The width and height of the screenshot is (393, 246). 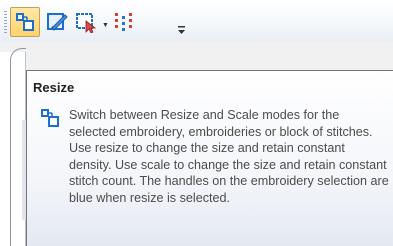 What do you see at coordinates (54, 87) in the screenshot?
I see `tooltip-title: Resize` at bounding box center [54, 87].